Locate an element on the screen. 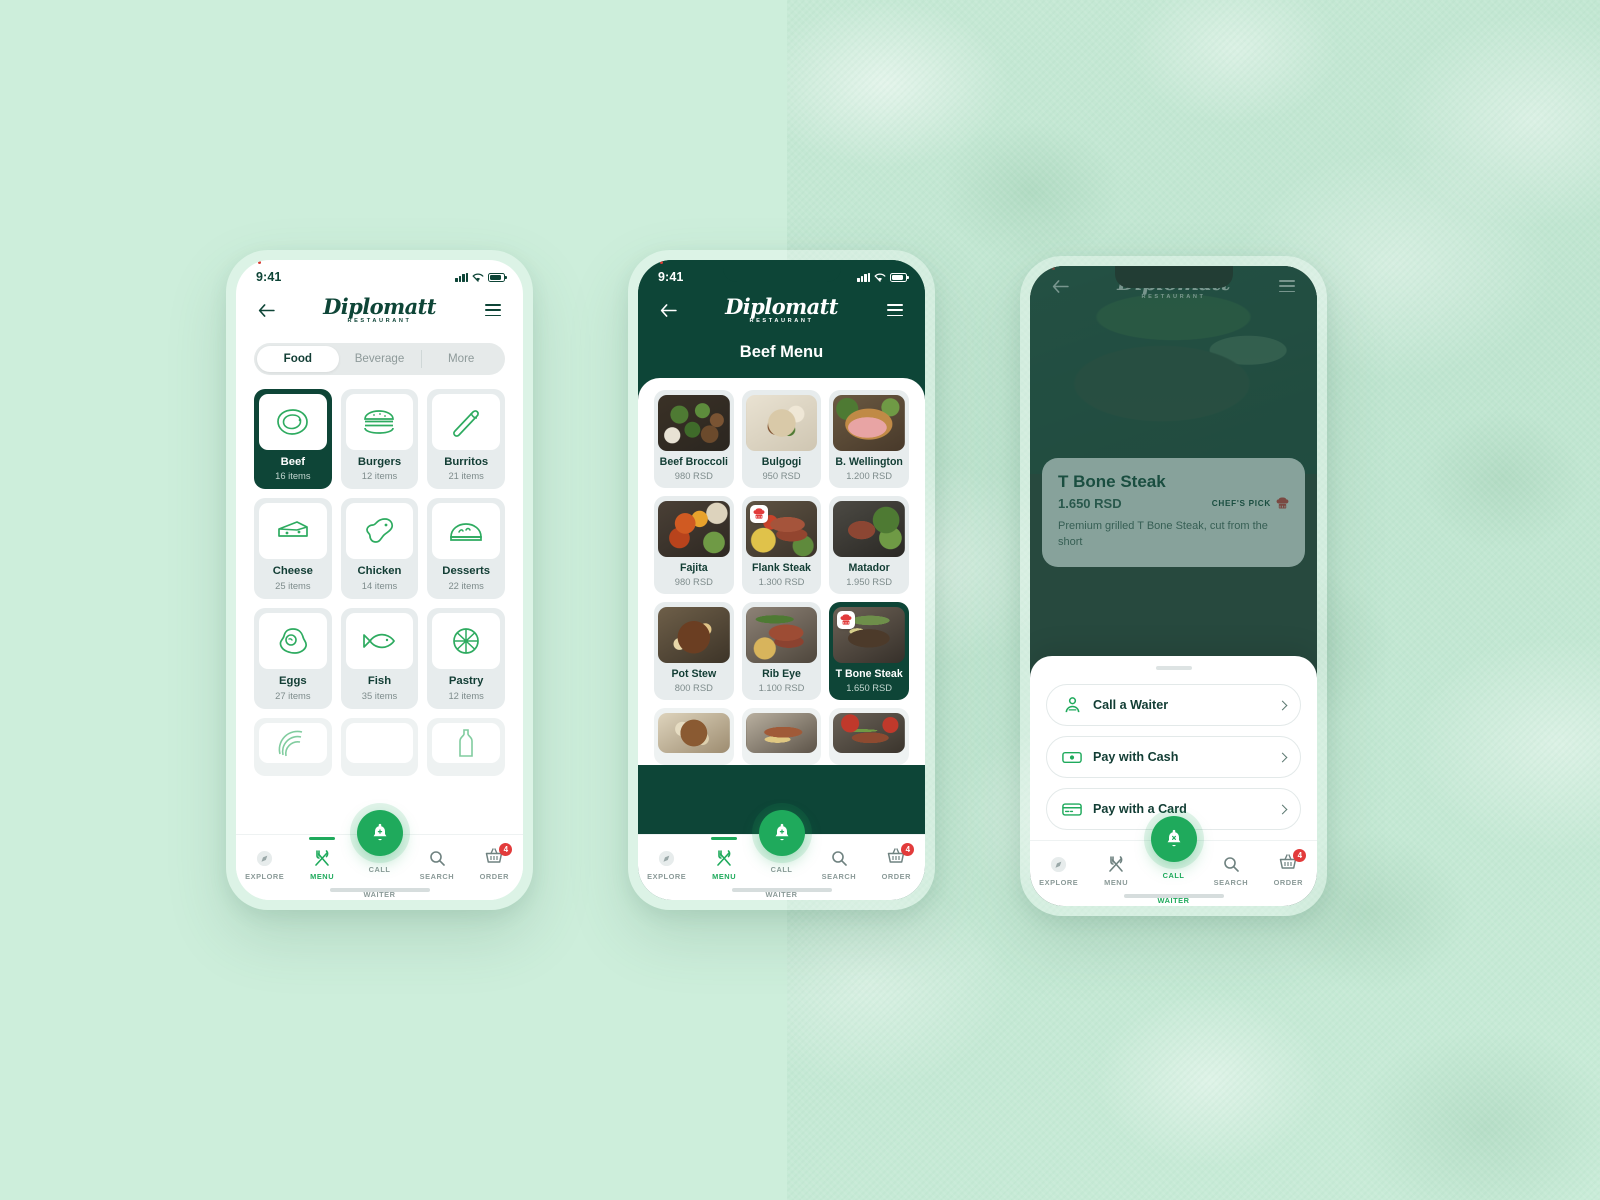 The width and height of the screenshot is (1600, 1200). category-card-fish: Fish 35 items is located at coordinates (379, 658).